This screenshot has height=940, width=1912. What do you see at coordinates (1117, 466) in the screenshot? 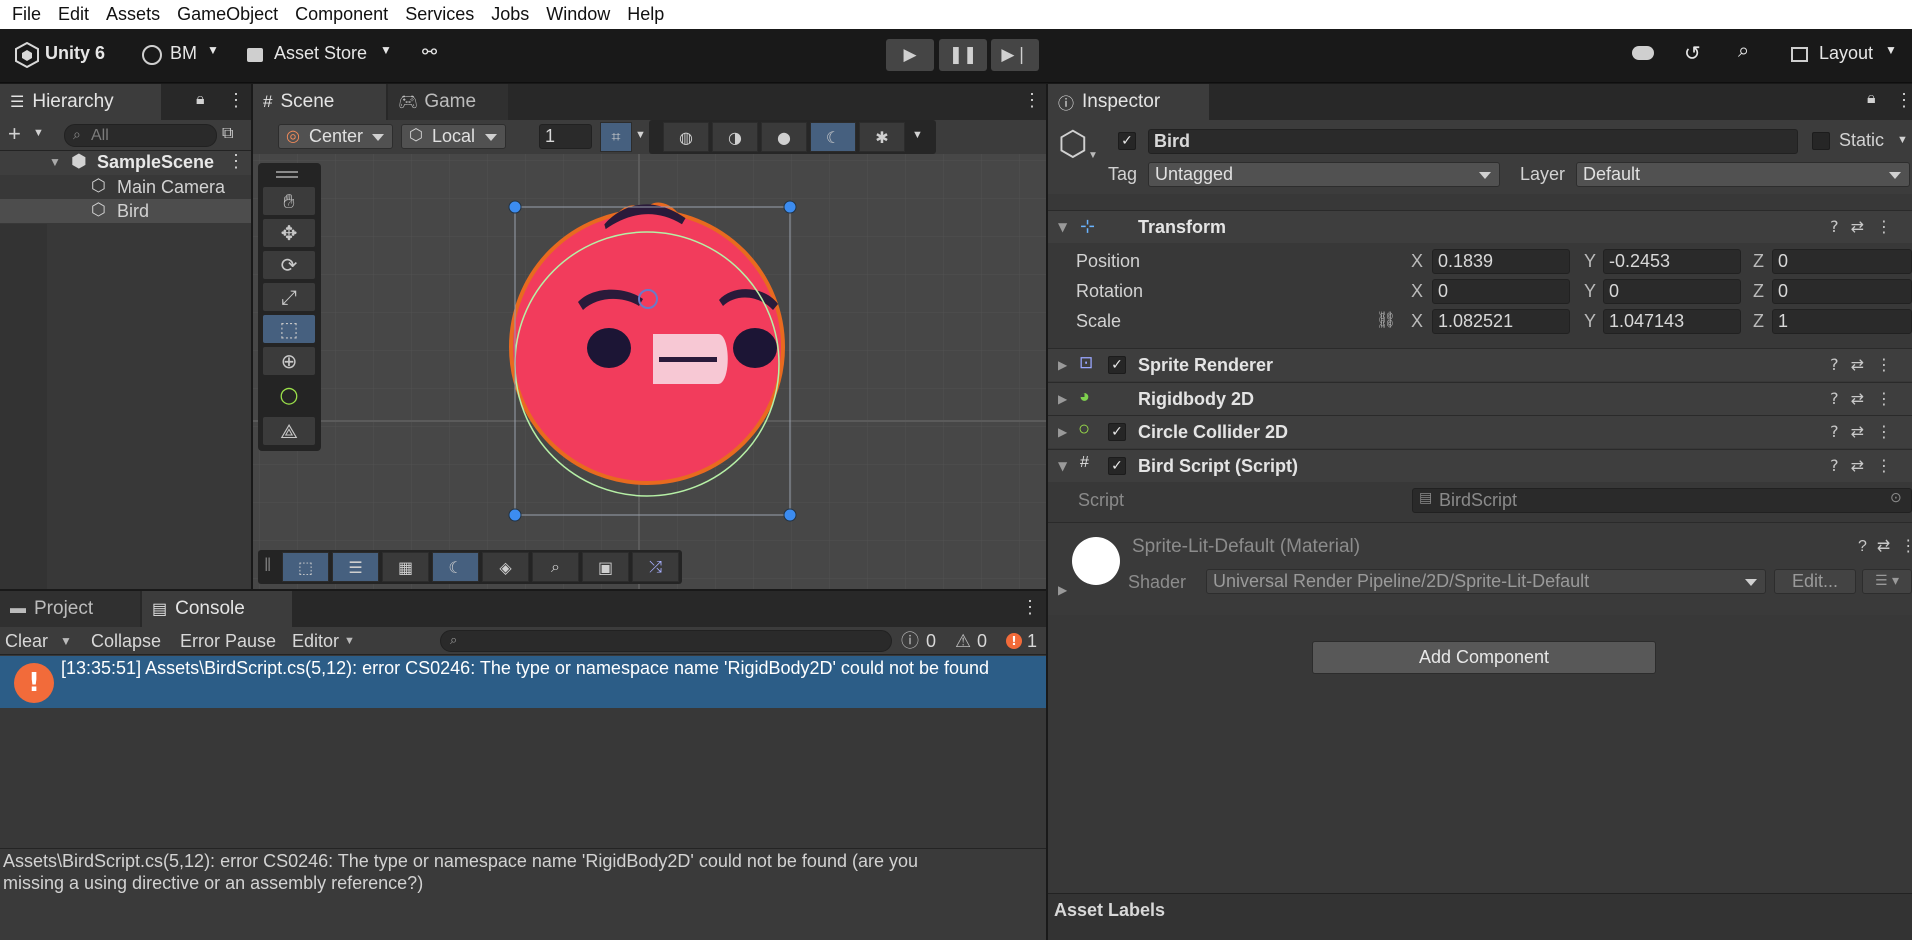
I see `bird-script-enabled-checkbox: ✓` at bounding box center [1117, 466].